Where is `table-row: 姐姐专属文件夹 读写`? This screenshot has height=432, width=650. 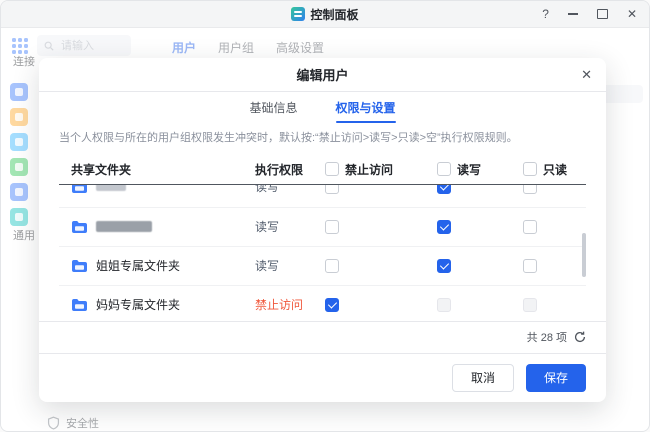
table-row: 姐姐专属文件夹 读写 is located at coordinates (322, 266).